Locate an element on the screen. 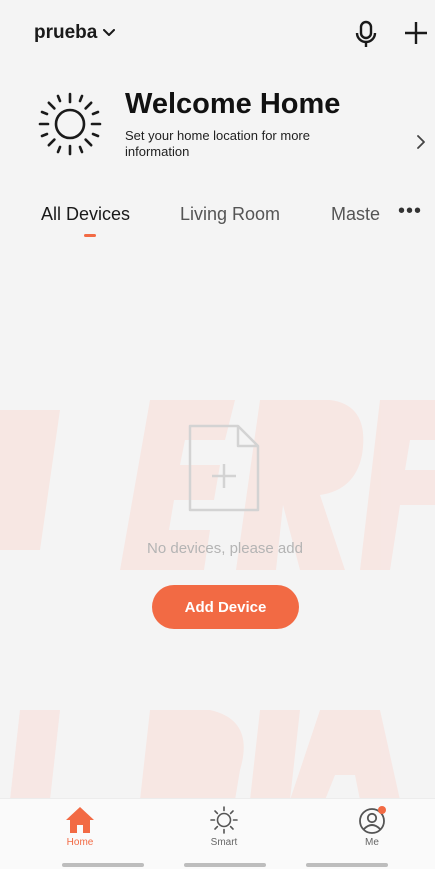 The image size is (435, 869). home-selector: prueba is located at coordinates (75, 33).